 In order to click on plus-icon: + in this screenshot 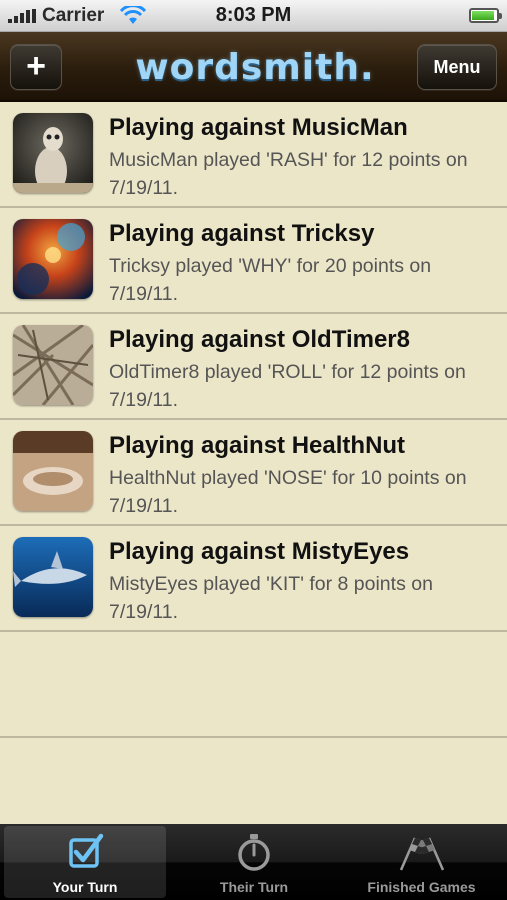, I will do `click(36, 65)`.